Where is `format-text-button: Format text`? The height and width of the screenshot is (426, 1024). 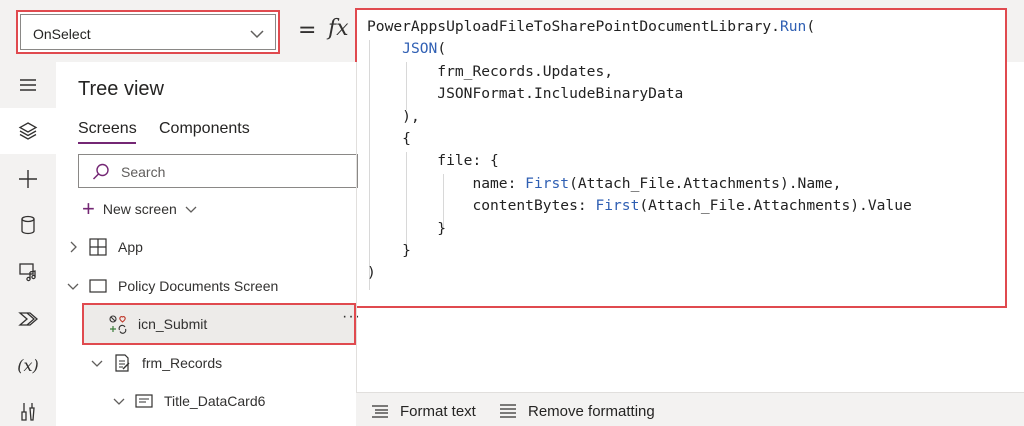
format-text-button: Format text is located at coordinates (423, 411).